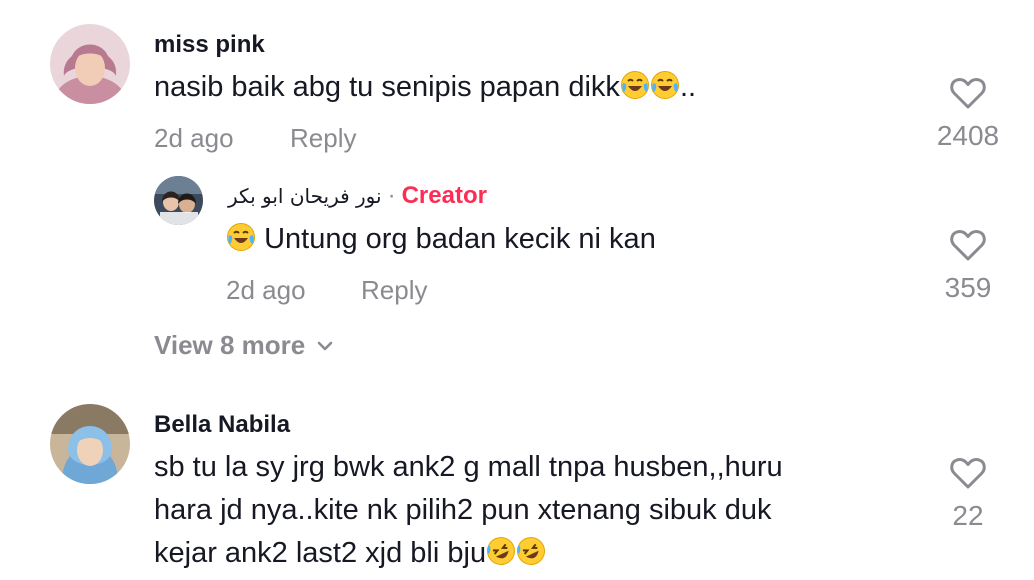  I want to click on like-count: 2408, so click(968, 135).